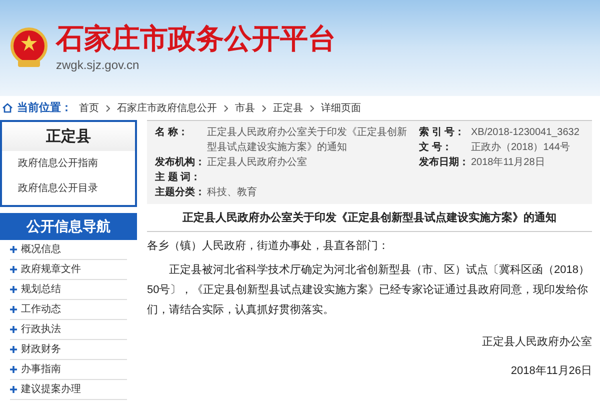  I want to click on meta-value: 正定县人民政府办公室关于印发《正定县创新型县试点建设实施方案》的通知, so click(307, 140).